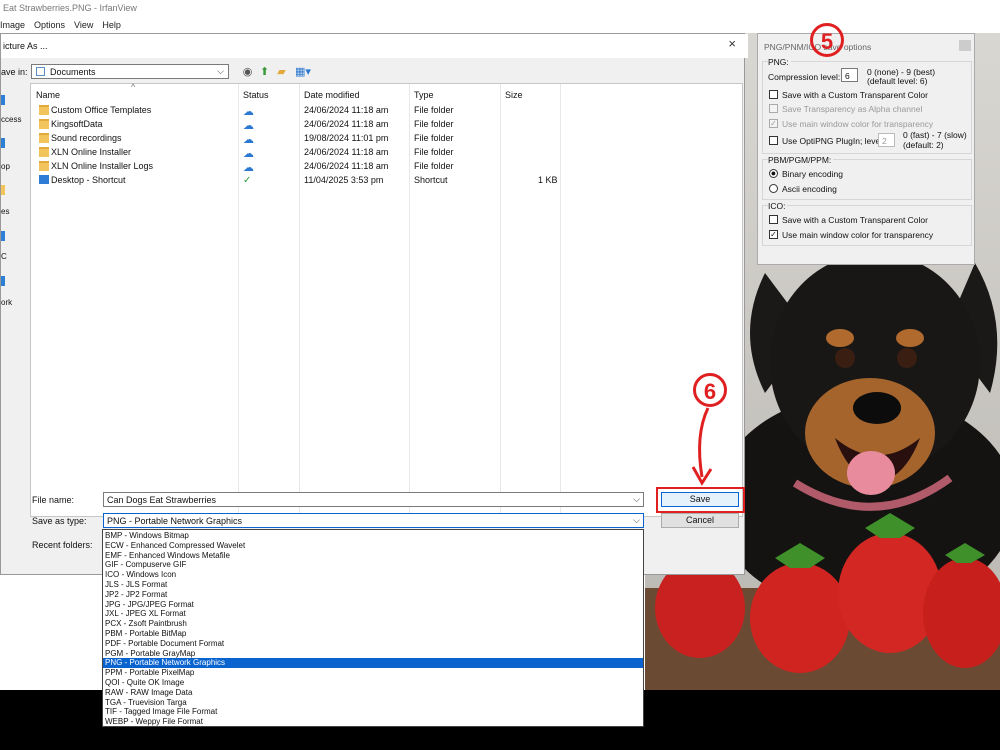  Describe the element at coordinates (15, 302) in the screenshot. I see `places-network: ork` at that location.